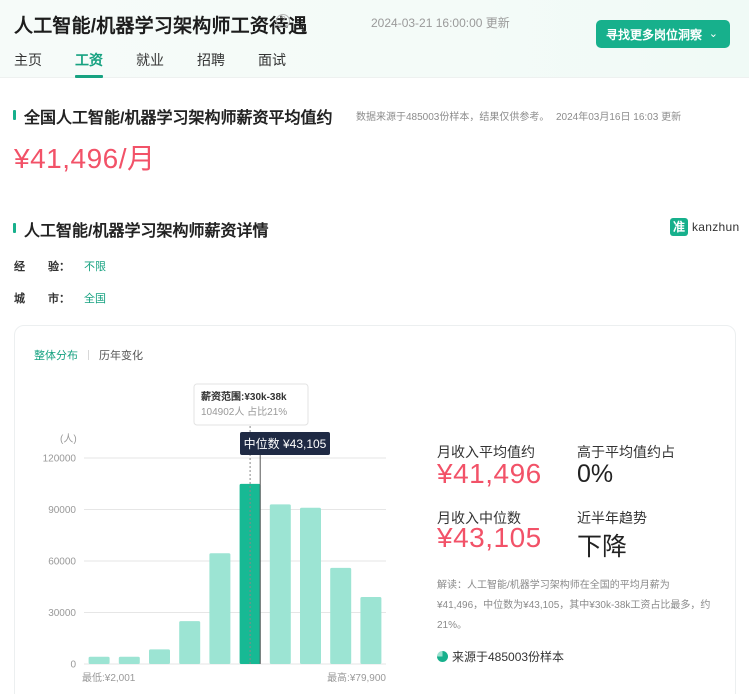  Describe the element at coordinates (146, 231) in the screenshot. I see `detail-section-title: 人工智能/机器学习架构师薪资详情` at that location.